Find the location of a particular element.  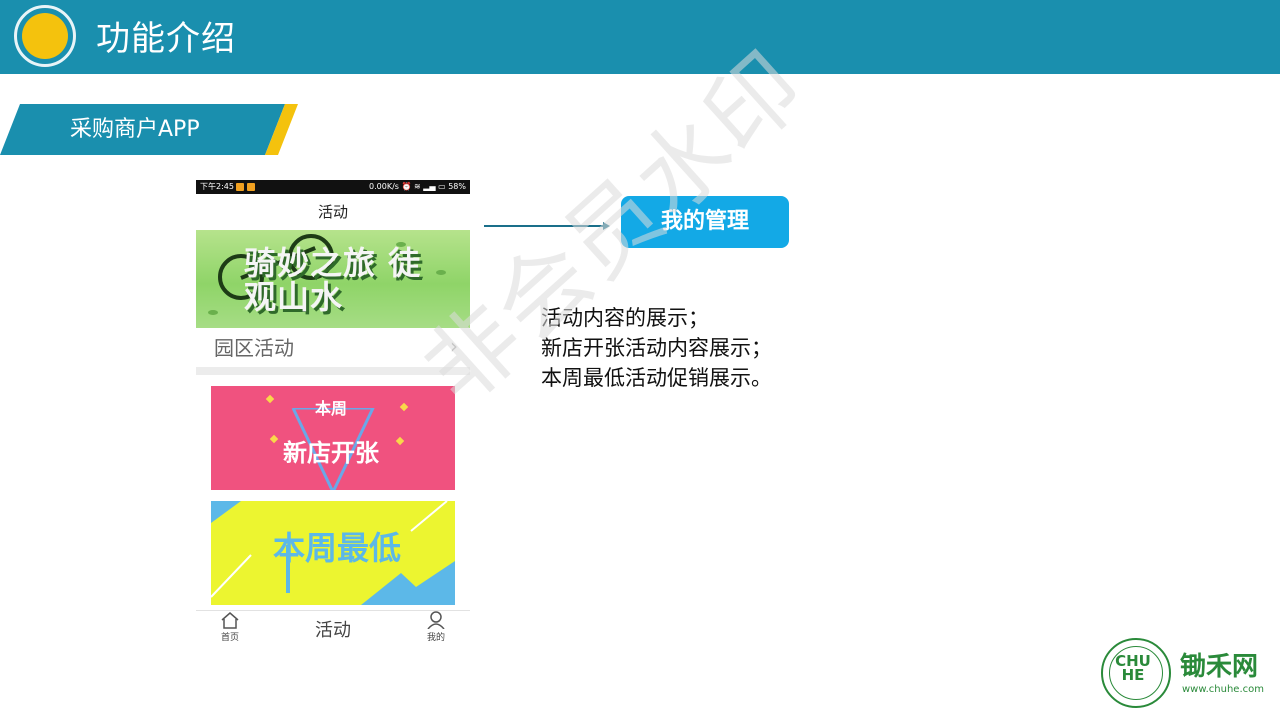

tab-mine-label: 我的 is located at coordinates (435, 638).